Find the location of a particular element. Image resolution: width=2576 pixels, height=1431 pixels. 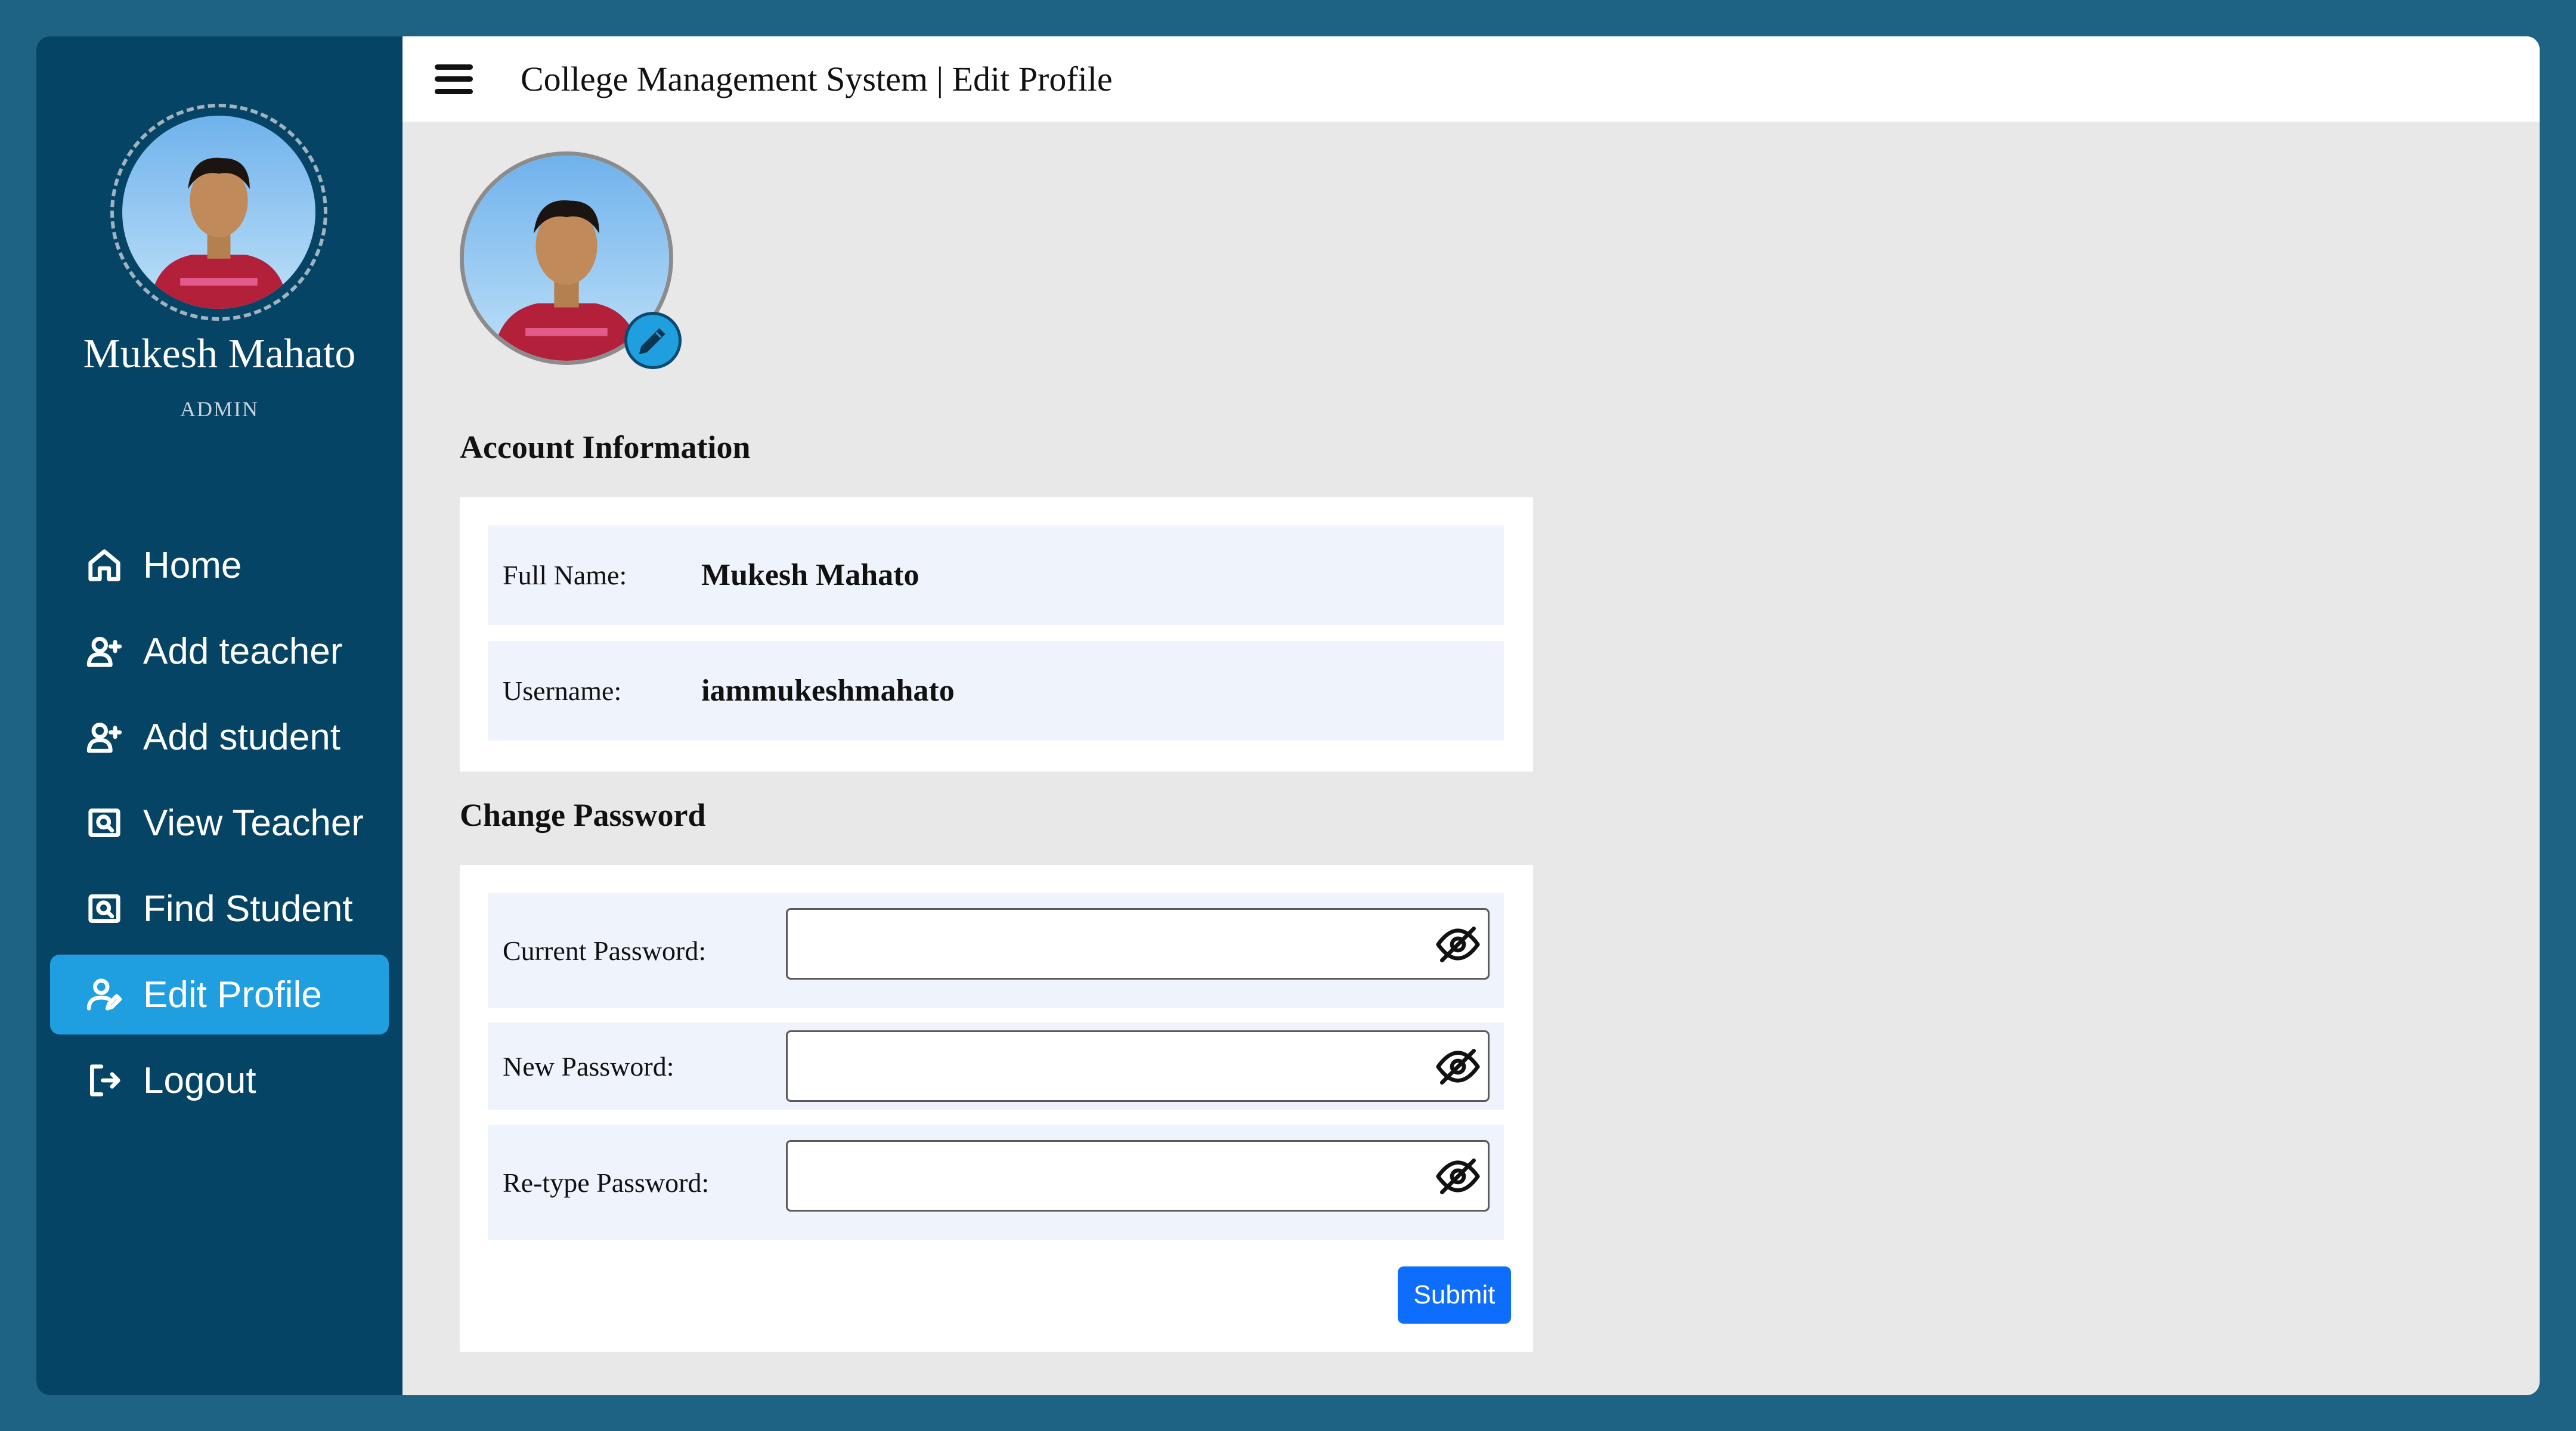

full-name-value: Mukesh Mahato is located at coordinates (810, 575).